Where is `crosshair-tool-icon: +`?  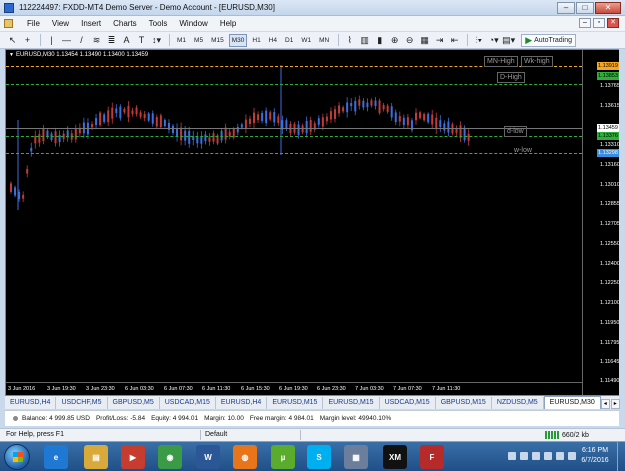
crosshair-tool-icon: + is located at coordinates (27, 40).